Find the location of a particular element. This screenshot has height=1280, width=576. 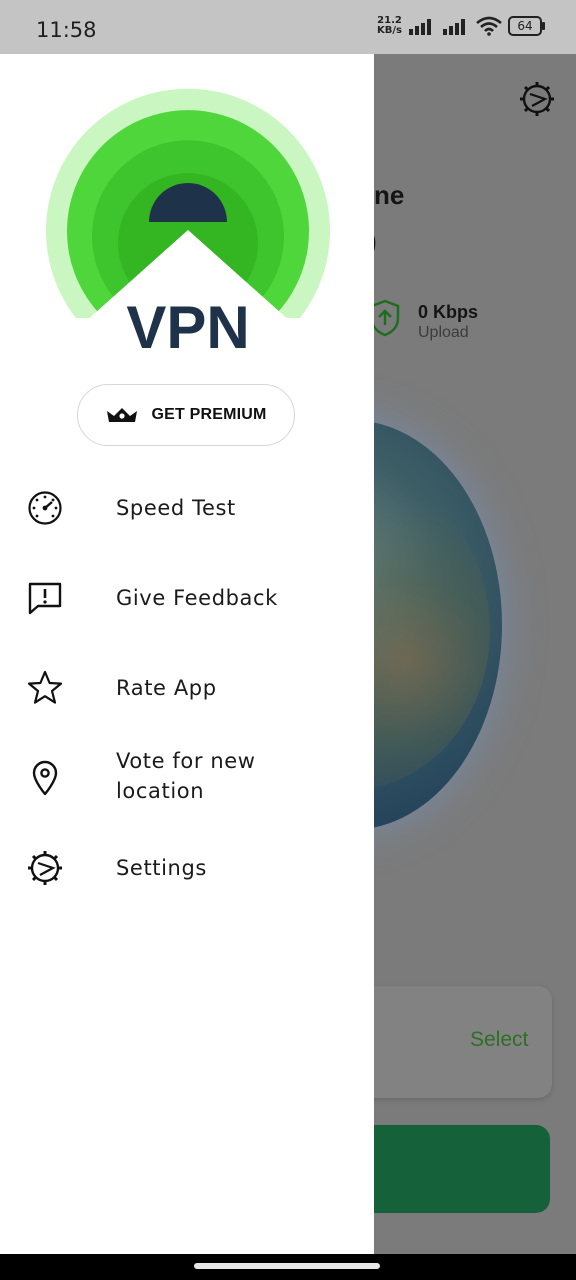

vpn-logo: VPN is located at coordinates (188, 220).